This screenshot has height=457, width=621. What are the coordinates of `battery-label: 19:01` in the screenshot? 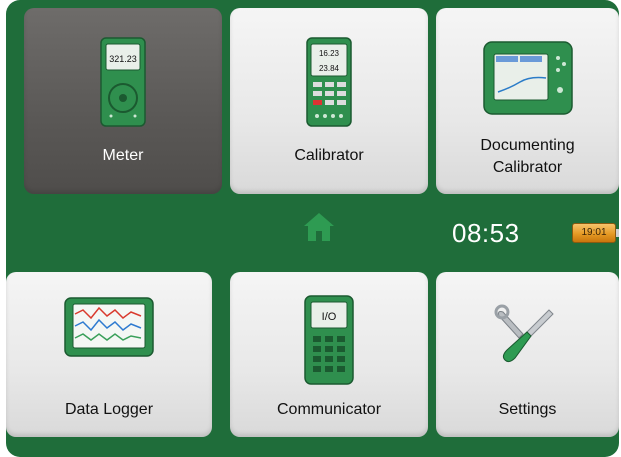 It's located at (594, 232).